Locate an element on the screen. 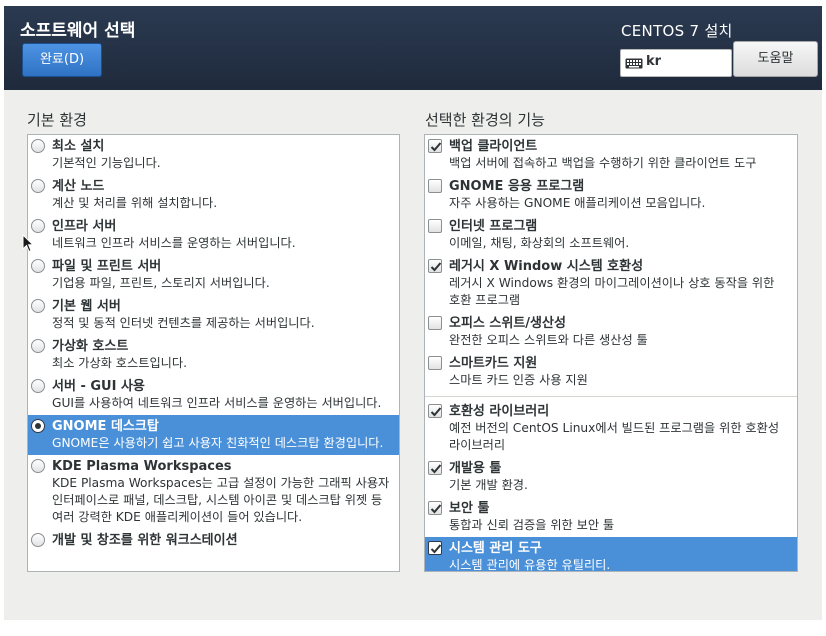 Image resolution: width=826 pixels, height=636 pixels. option-title: 보안 툴 is located at coordinates (469, 508).